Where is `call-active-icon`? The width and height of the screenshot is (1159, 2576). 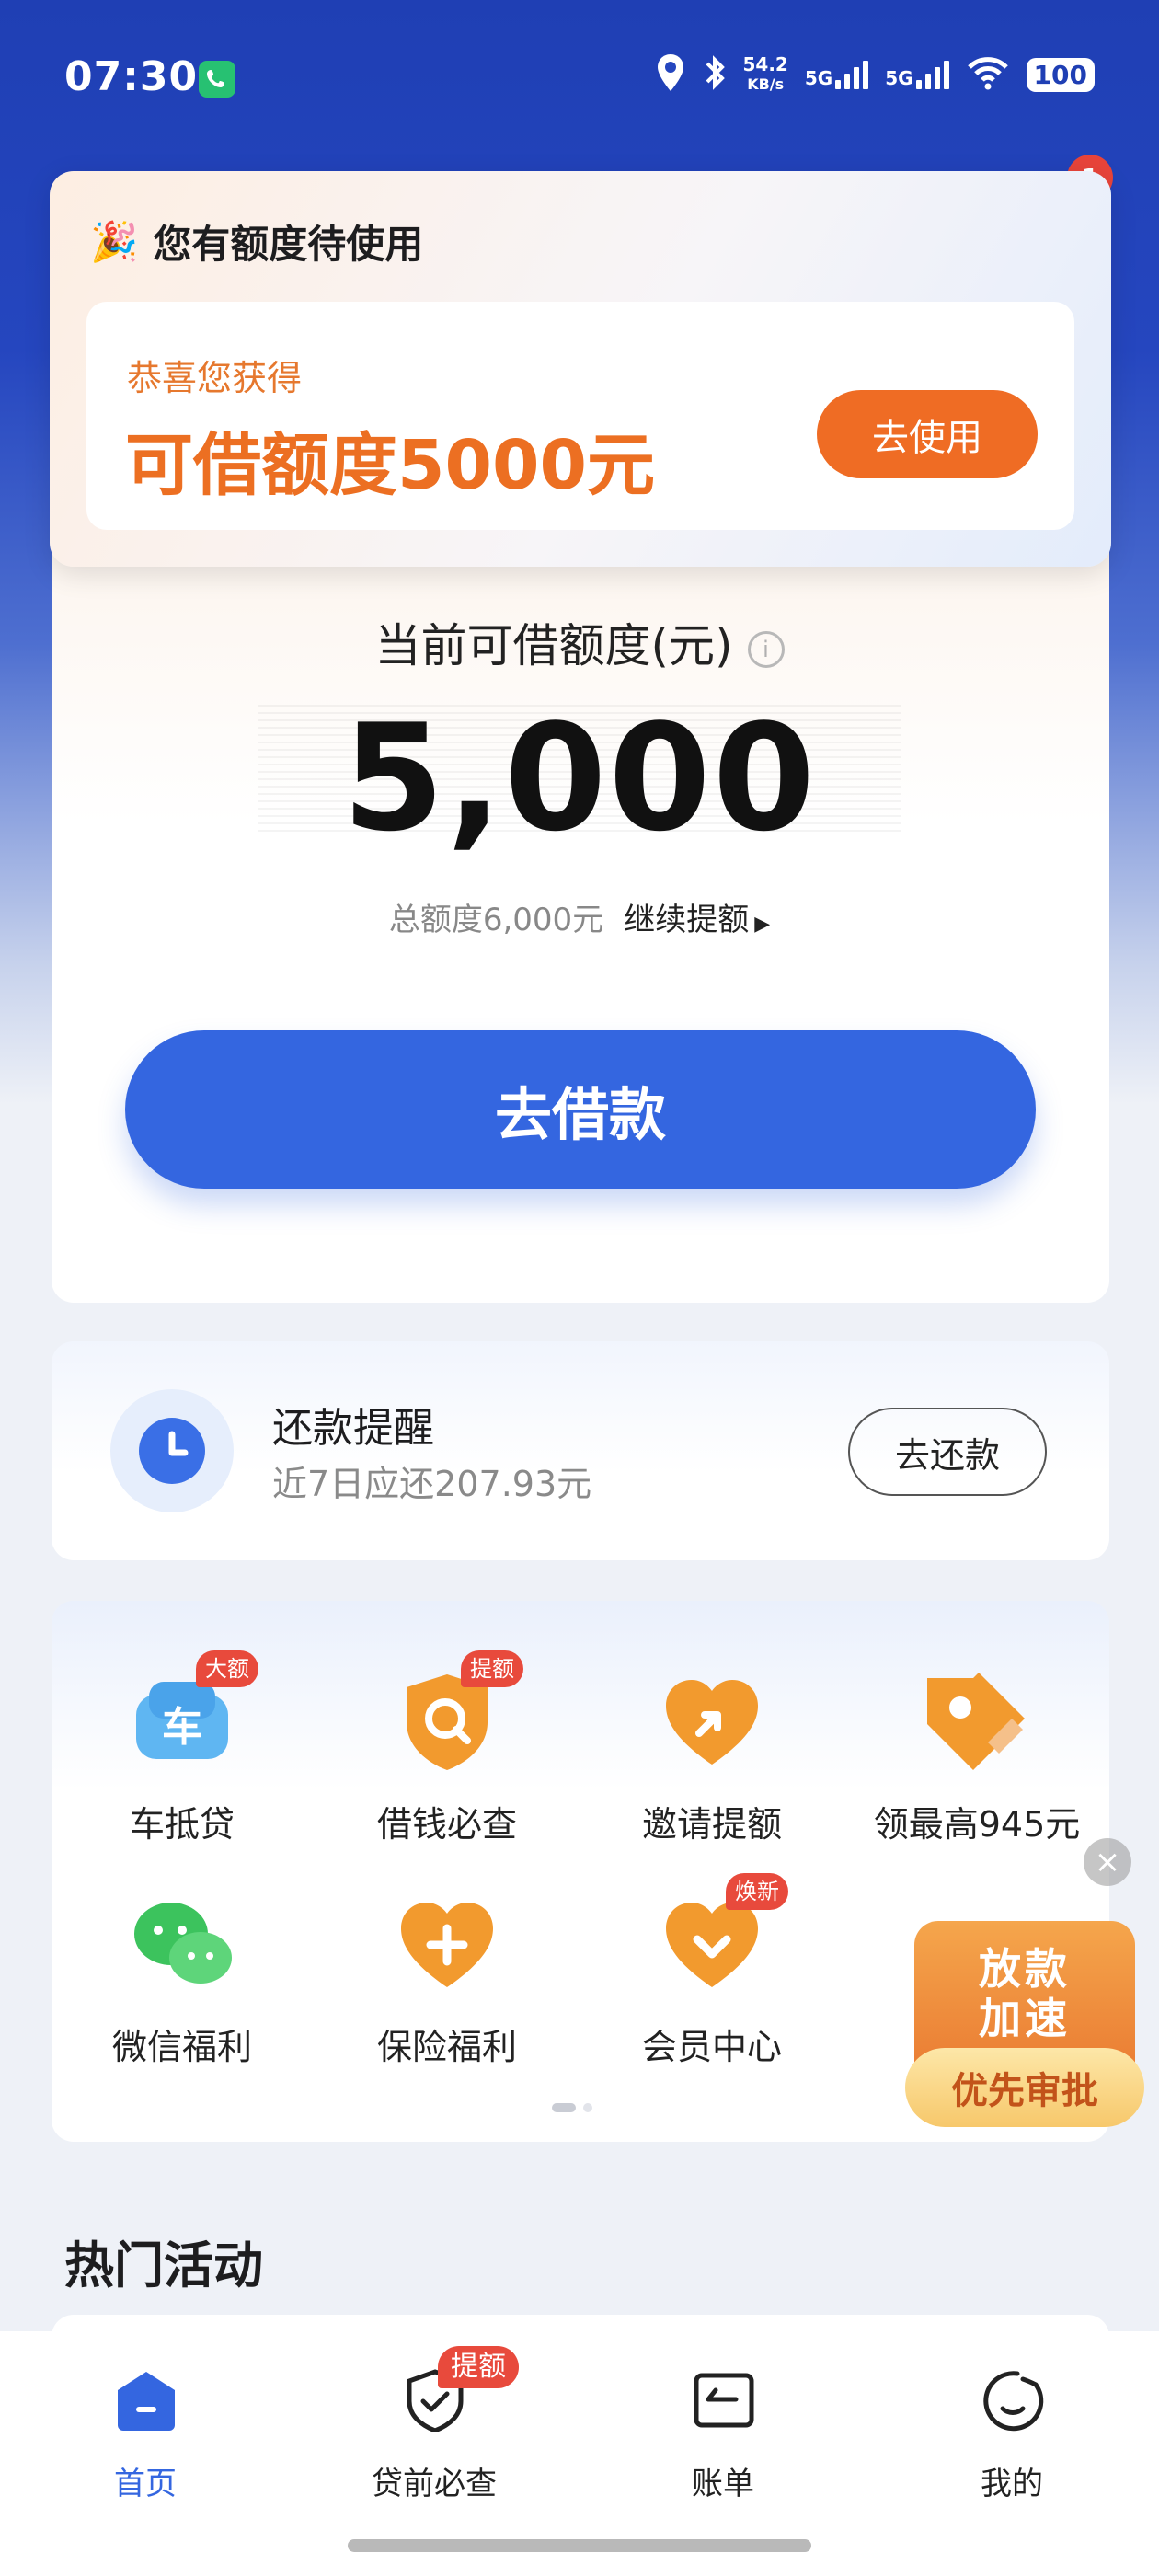
call-active-icon is located at coordinates (217, 79).